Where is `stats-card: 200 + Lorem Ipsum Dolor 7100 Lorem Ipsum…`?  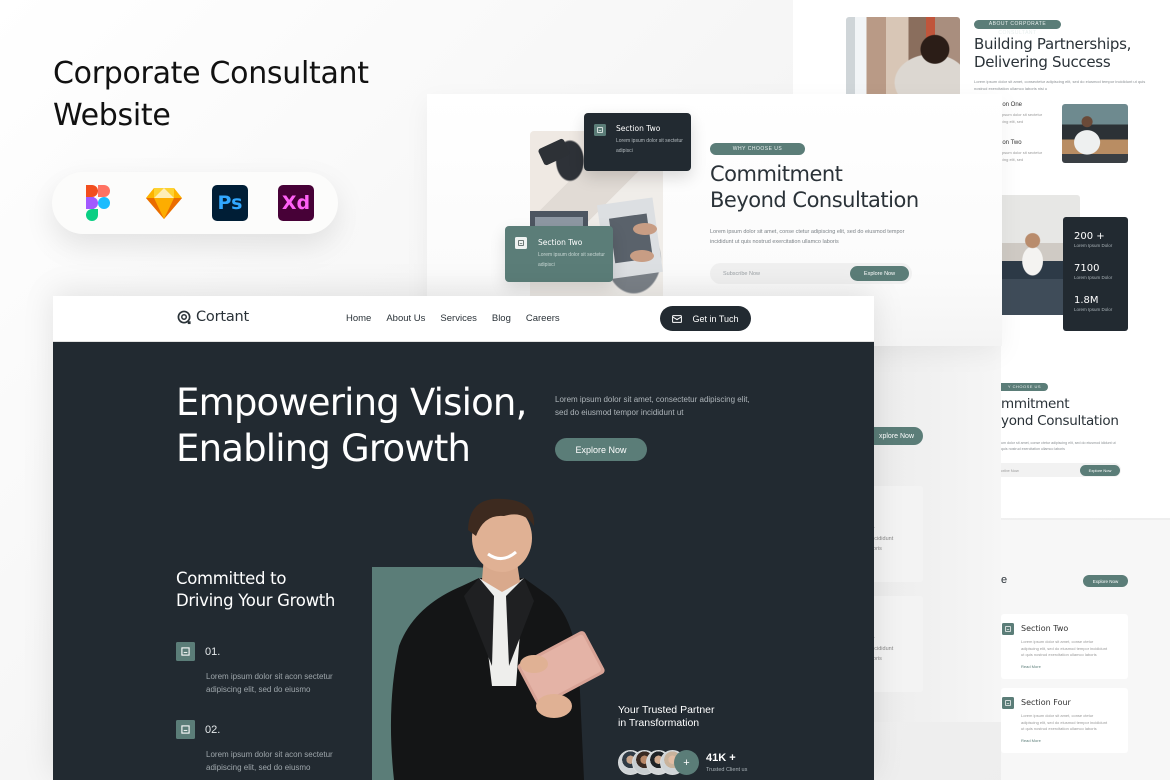
stats-card: 200 + Lorem Ipsum Dolor 7100 Lorem Ipsum… is located at coordinates (1095, 274).